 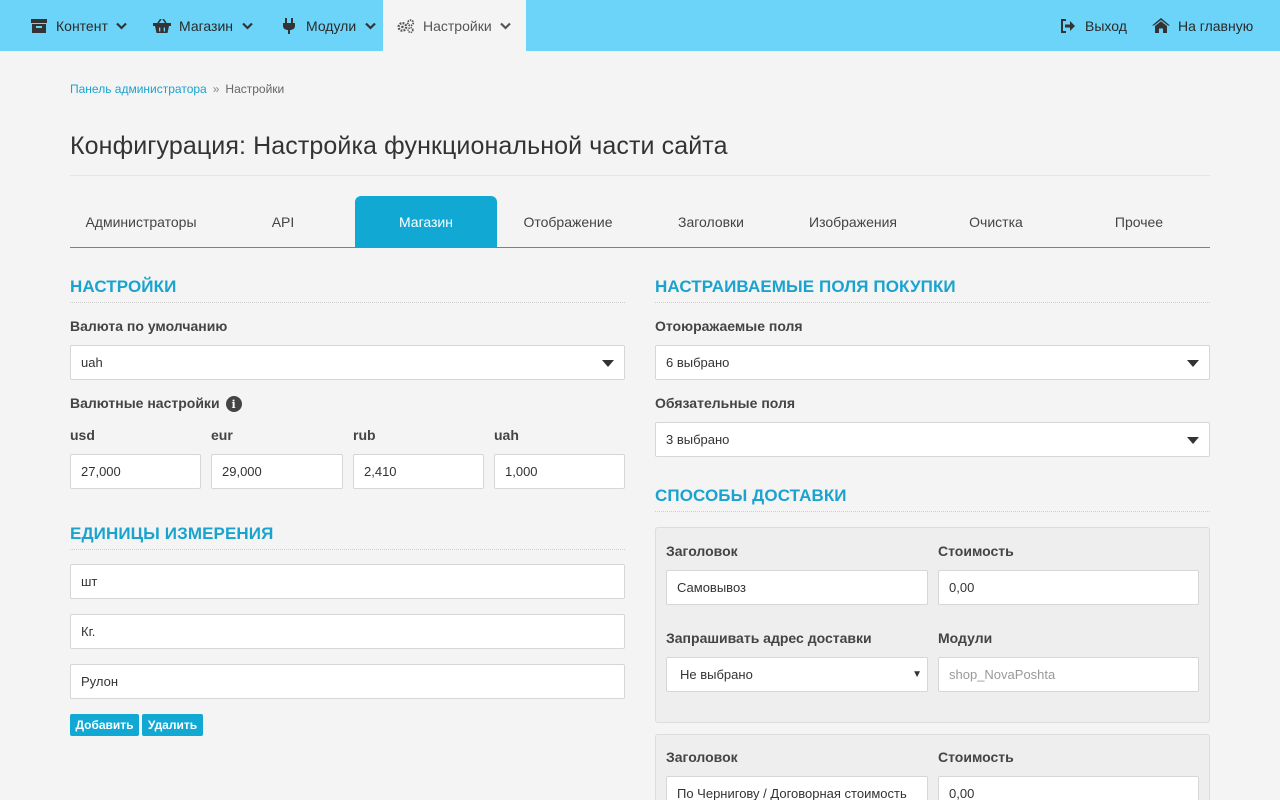 What do you see at coordinates (426, 221) in the screenshot?
I see `tab-shop: Магазин` at bounding box center [426, 221].